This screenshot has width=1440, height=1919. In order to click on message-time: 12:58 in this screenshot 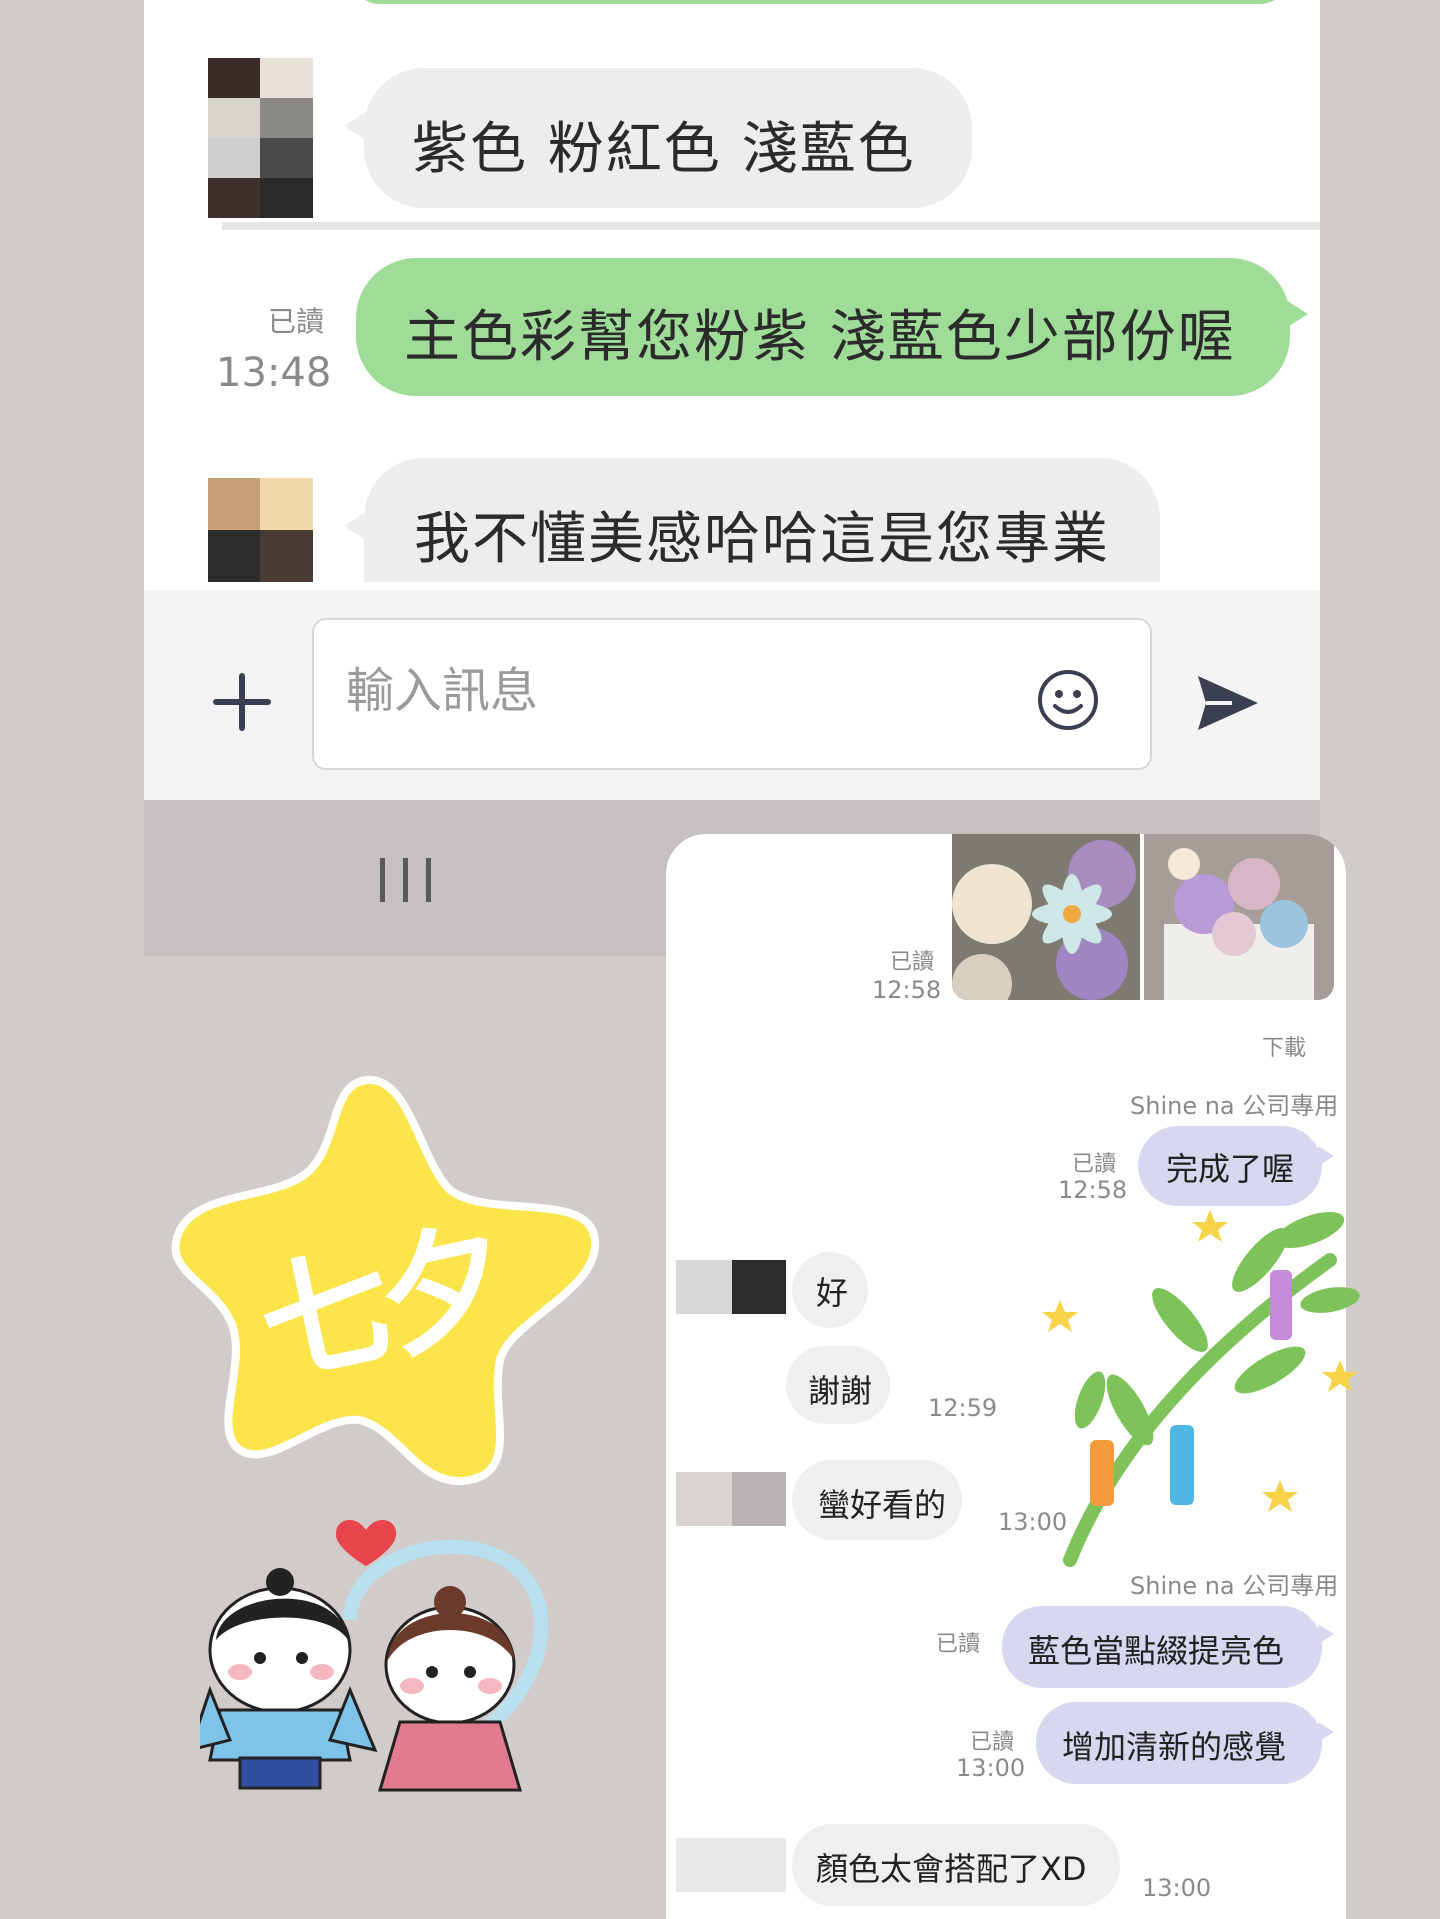, I will do `click(907, 990)`.